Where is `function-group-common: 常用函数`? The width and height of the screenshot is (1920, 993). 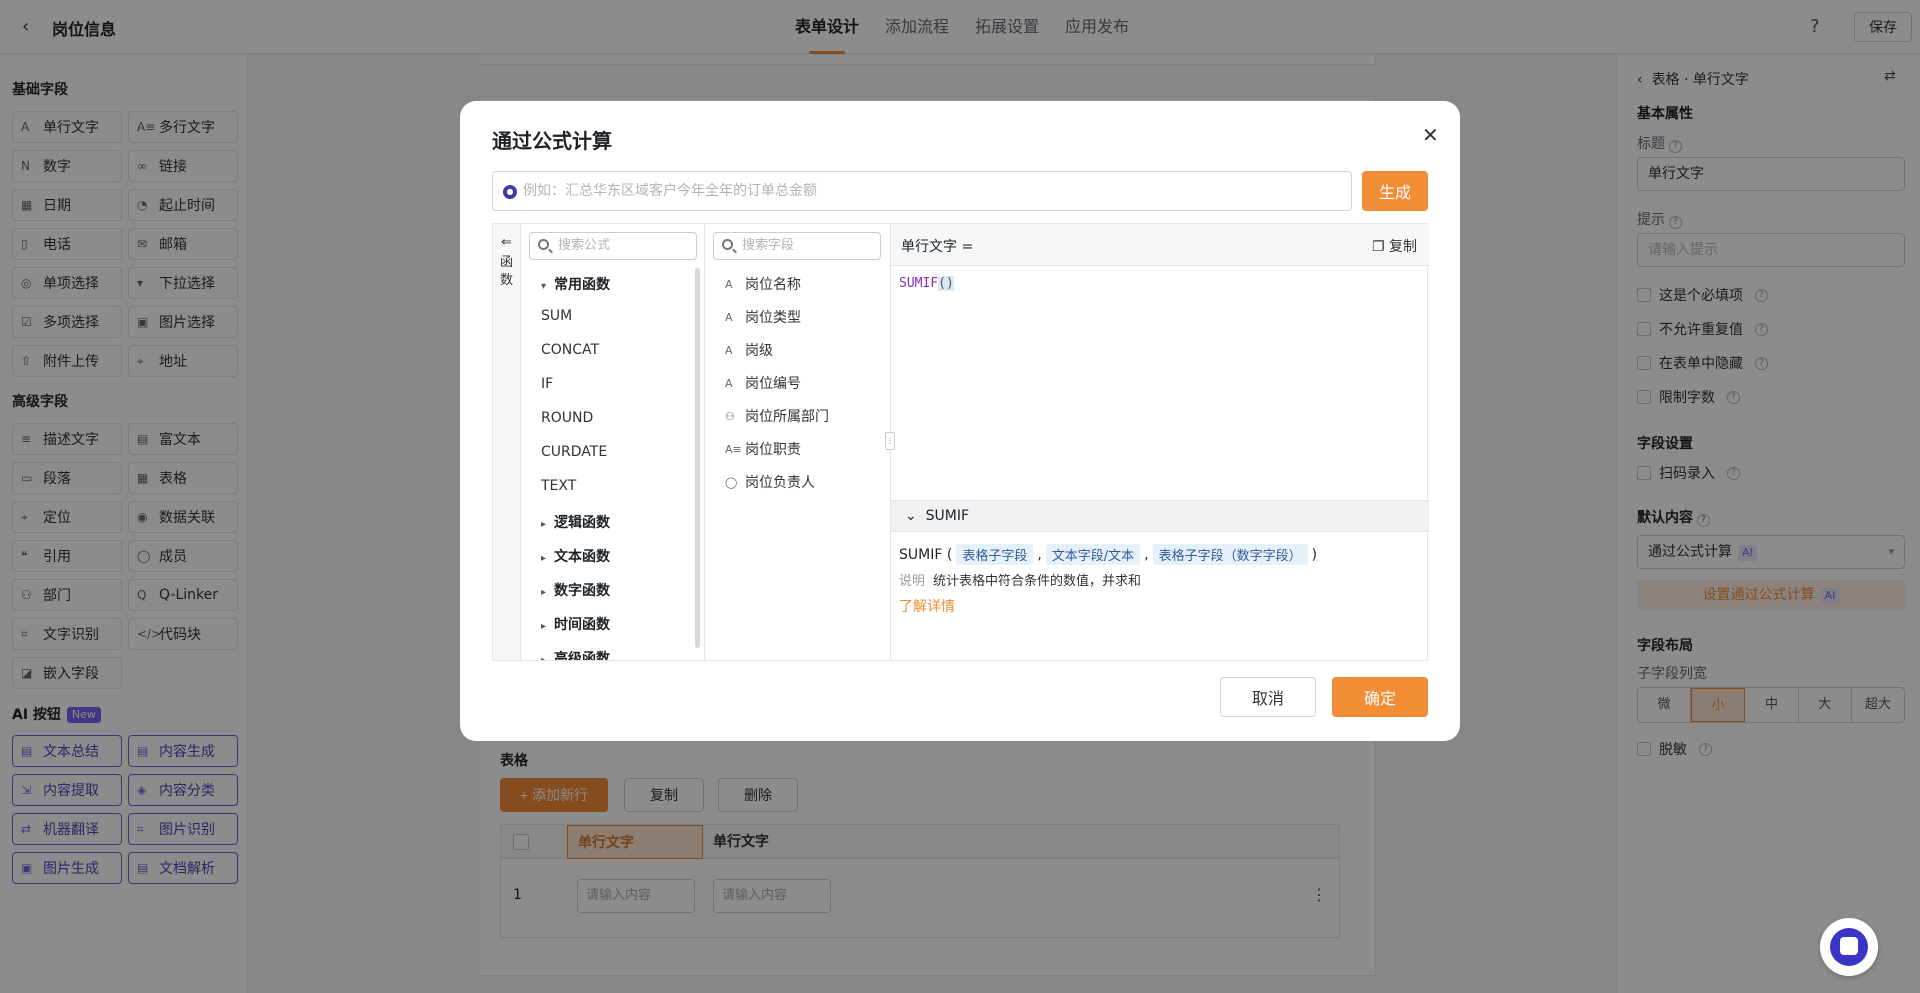 function-group-common: 常用函数 is located at coordinates (575, 284).